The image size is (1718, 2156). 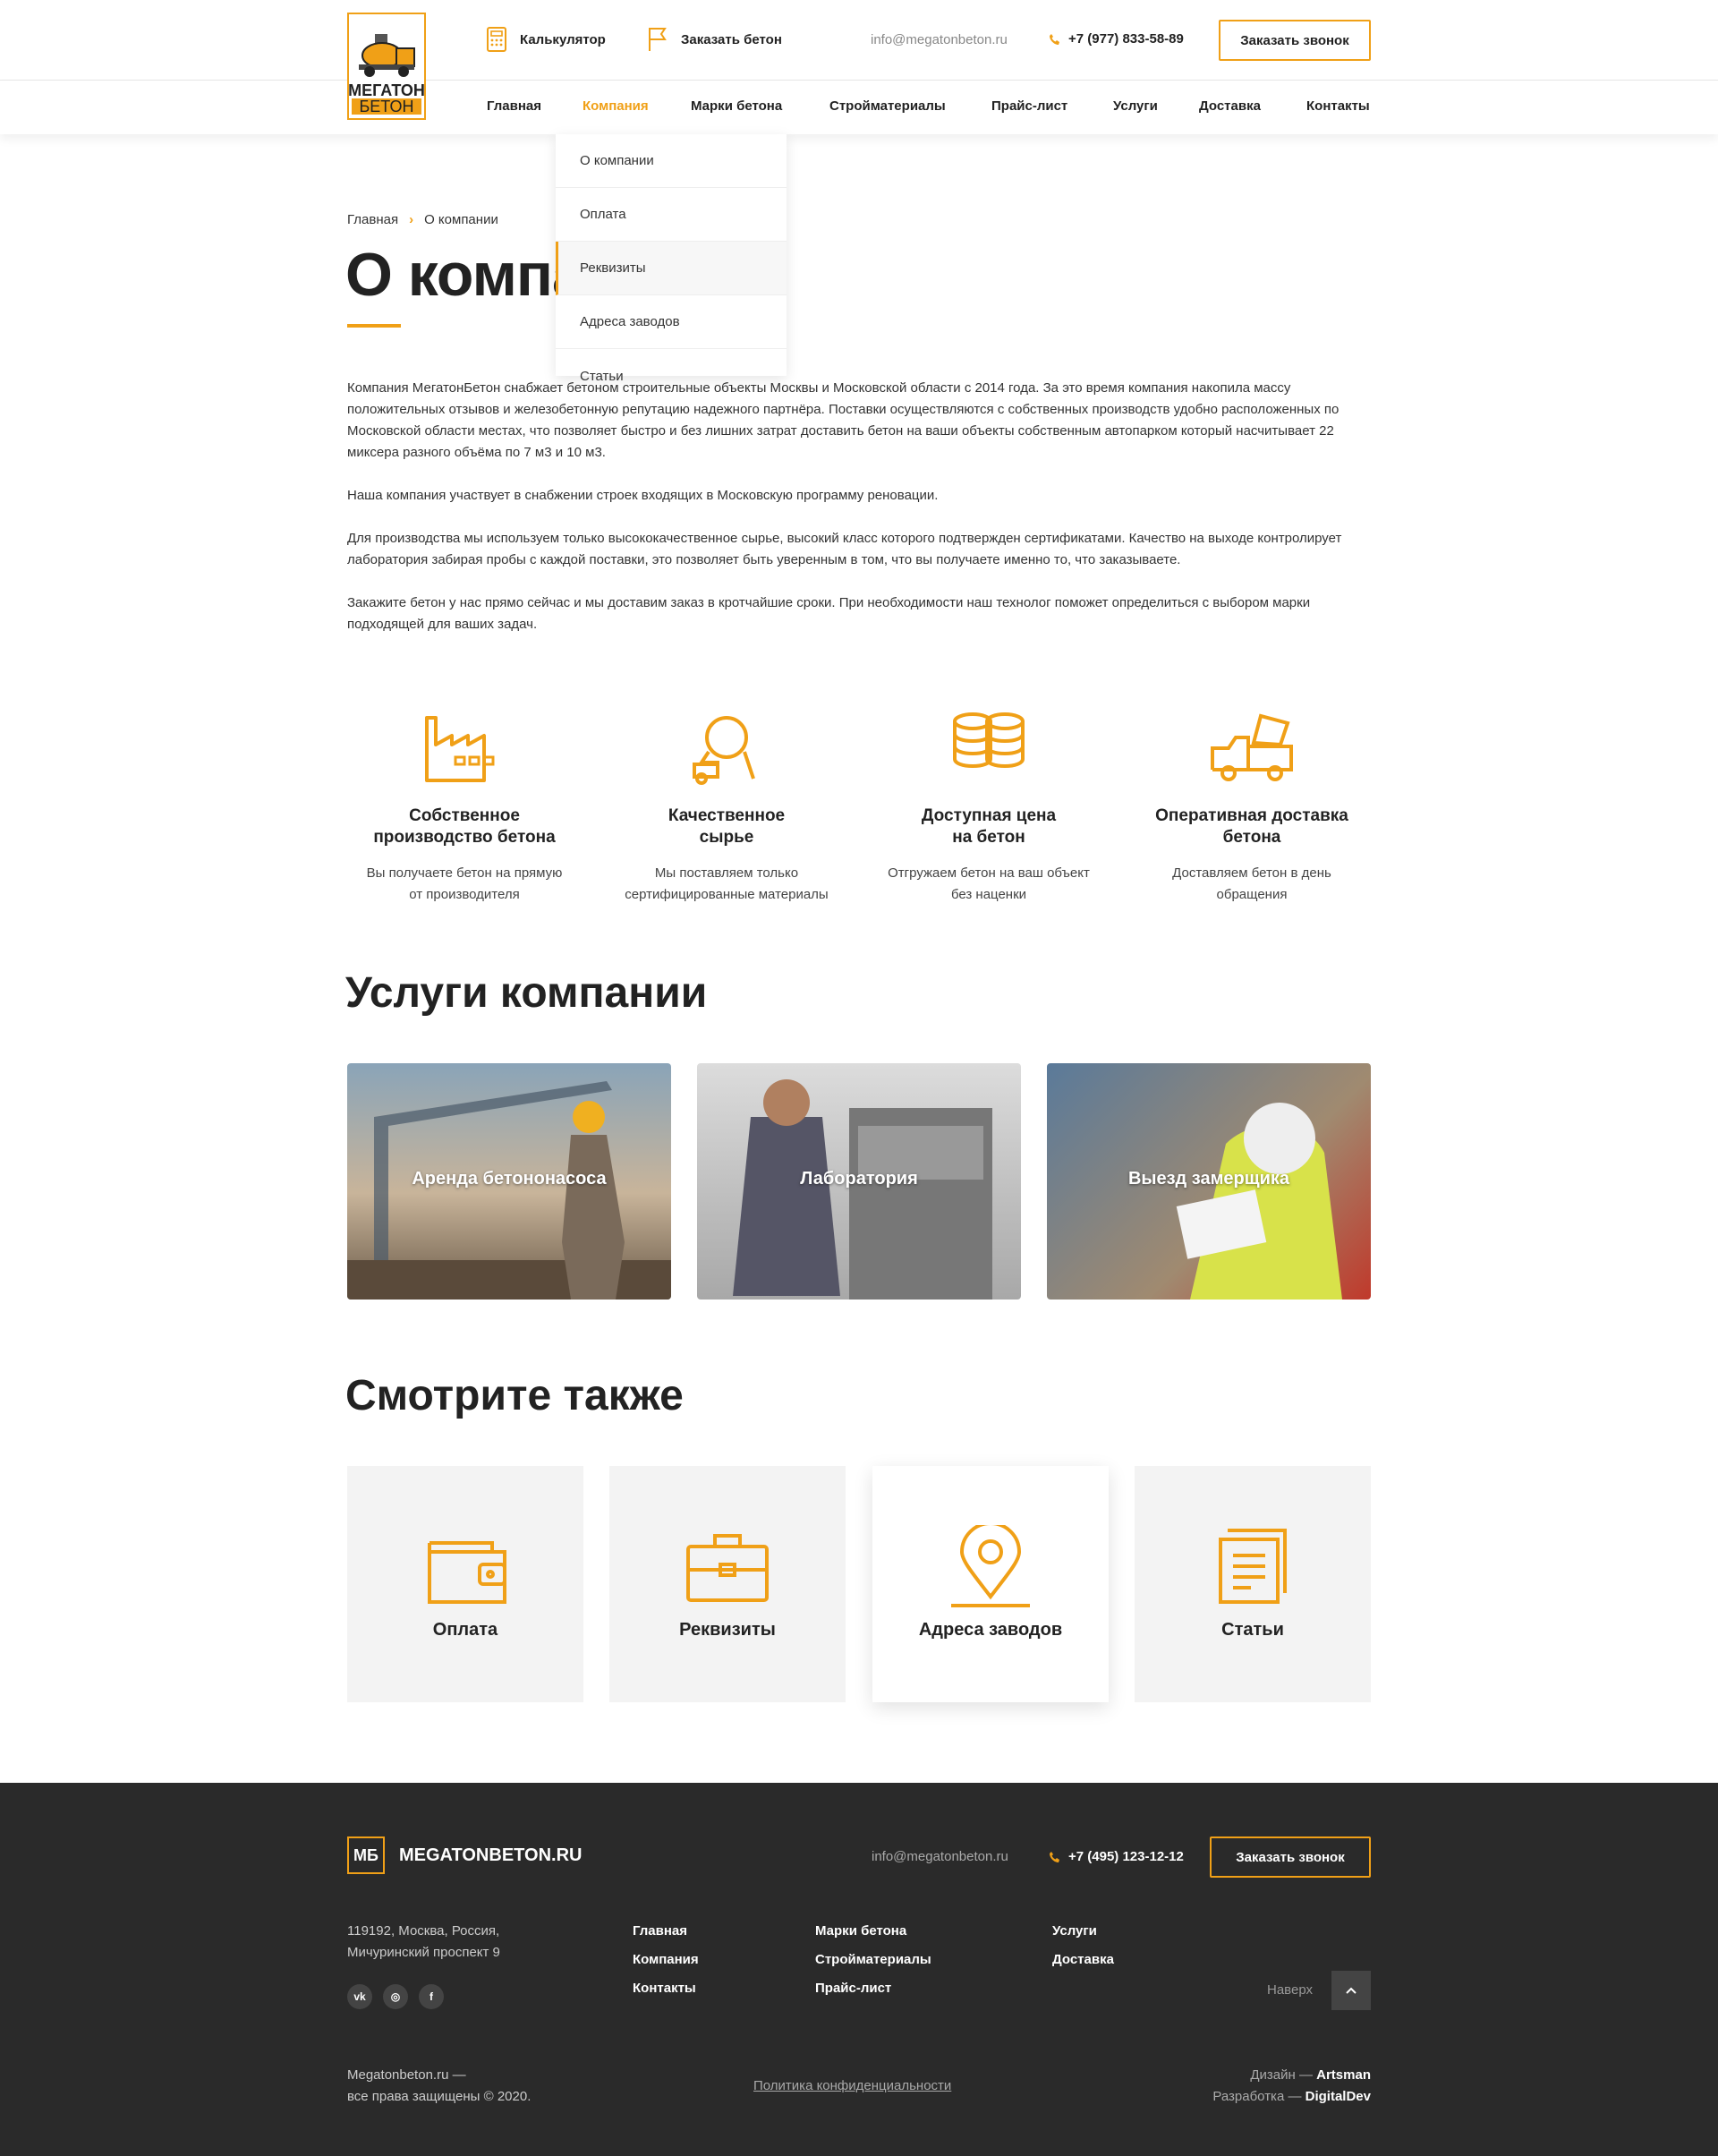 I want to click on chevron-right-icon: ›, so click(x=411, y=219).